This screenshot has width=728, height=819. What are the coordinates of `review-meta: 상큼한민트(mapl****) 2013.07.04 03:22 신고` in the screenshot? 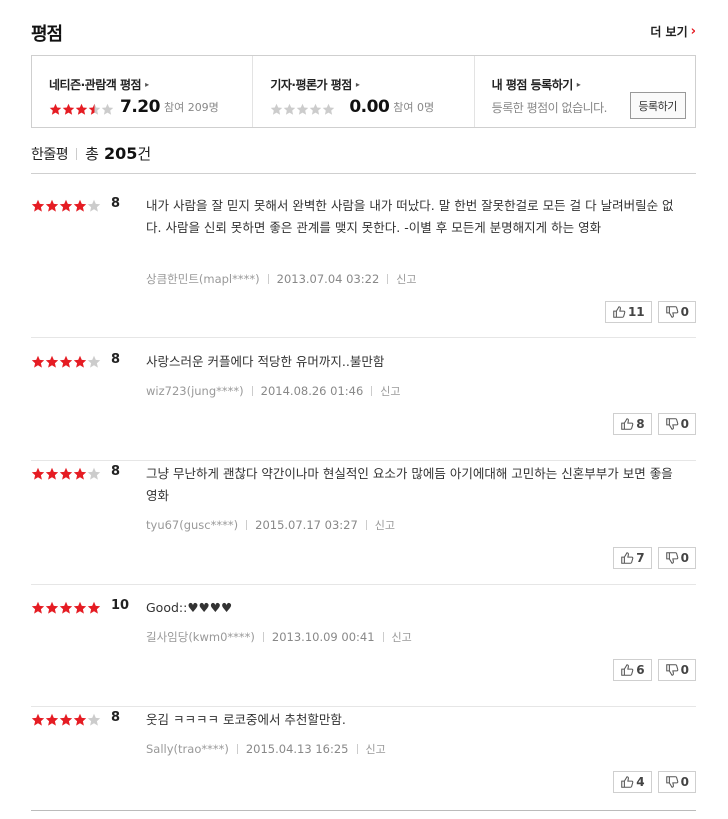 It's located at (281, 279).